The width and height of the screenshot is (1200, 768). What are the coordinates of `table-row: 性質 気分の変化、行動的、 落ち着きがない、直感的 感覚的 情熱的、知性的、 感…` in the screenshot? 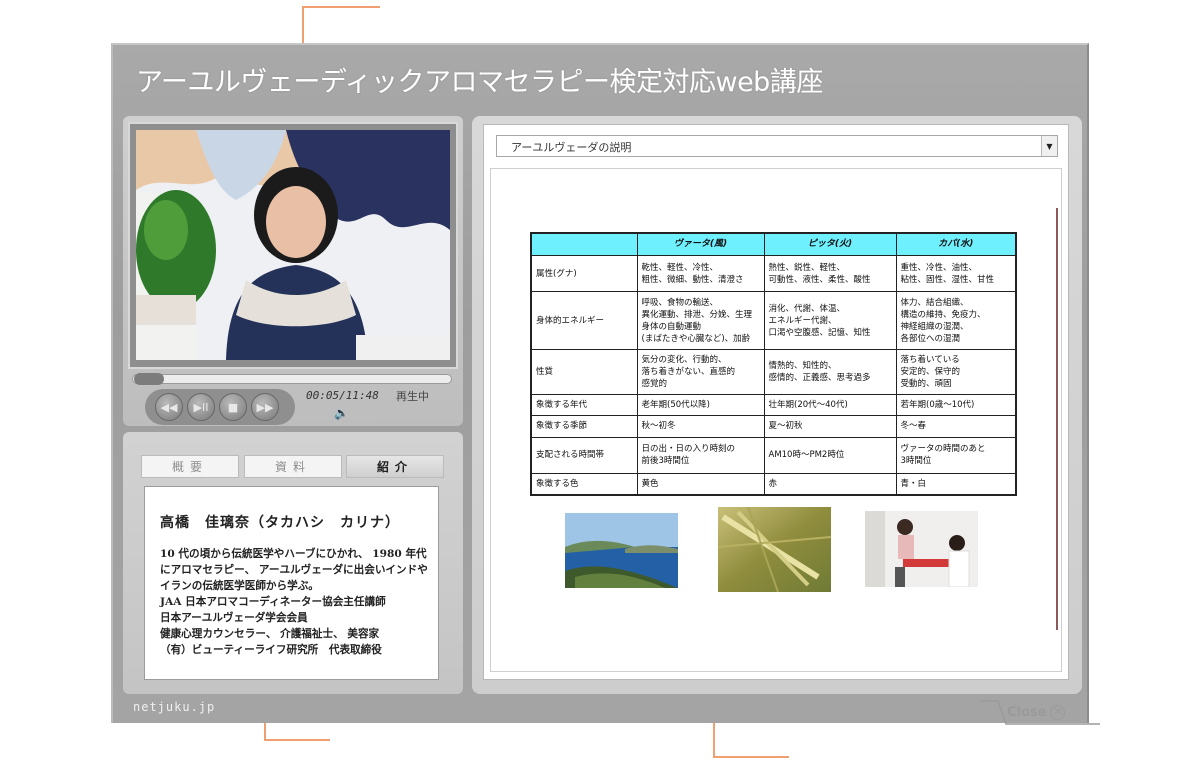 It's located at (773, 372).